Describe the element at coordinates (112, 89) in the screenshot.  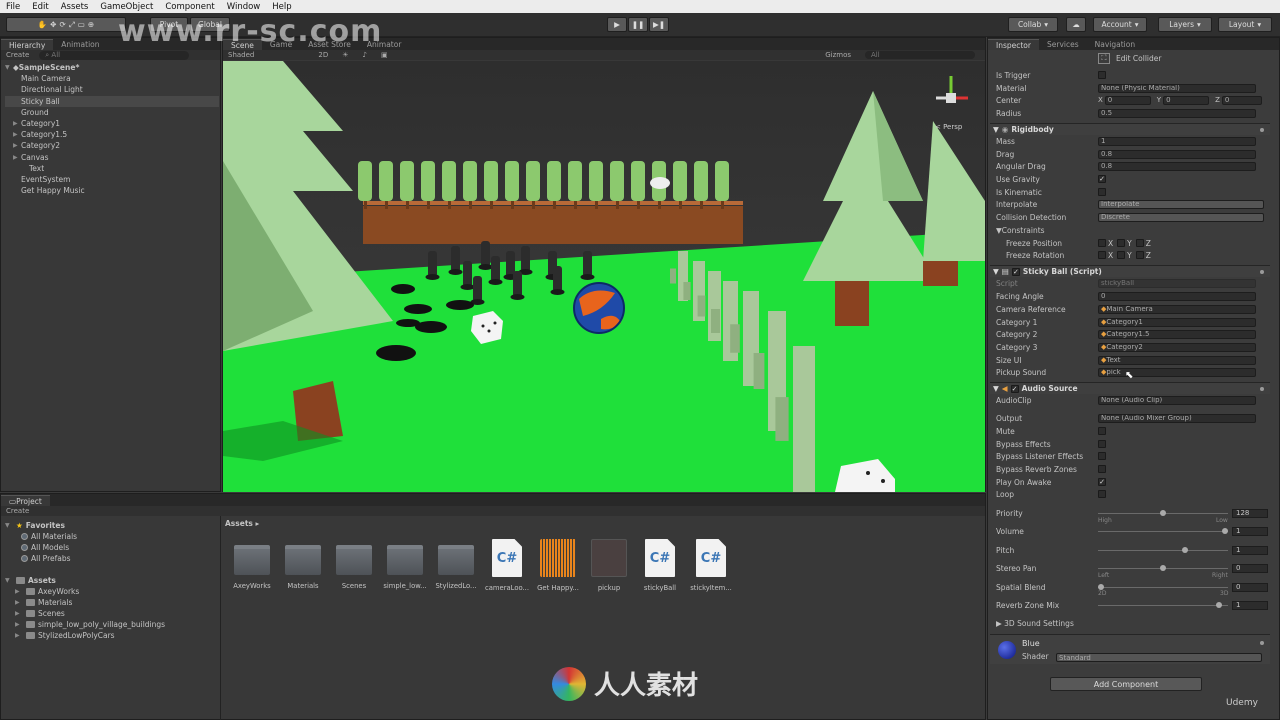
I see `hierarchy-item: Directional Light` at that location.